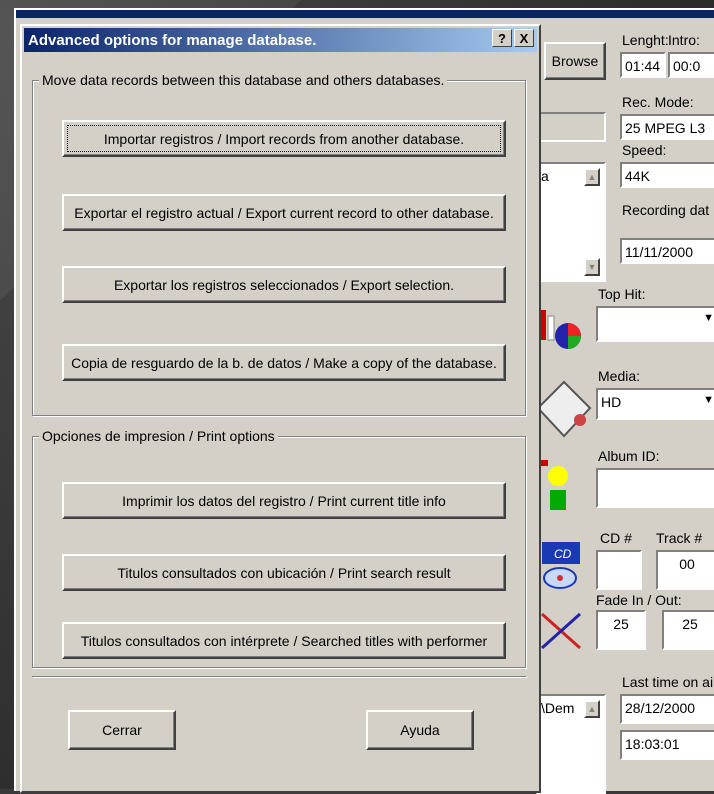 The image size is (714, 794). Describe the element at coordinates (563, 554) in the screenshot. I see `svg-text: CD` at that location.